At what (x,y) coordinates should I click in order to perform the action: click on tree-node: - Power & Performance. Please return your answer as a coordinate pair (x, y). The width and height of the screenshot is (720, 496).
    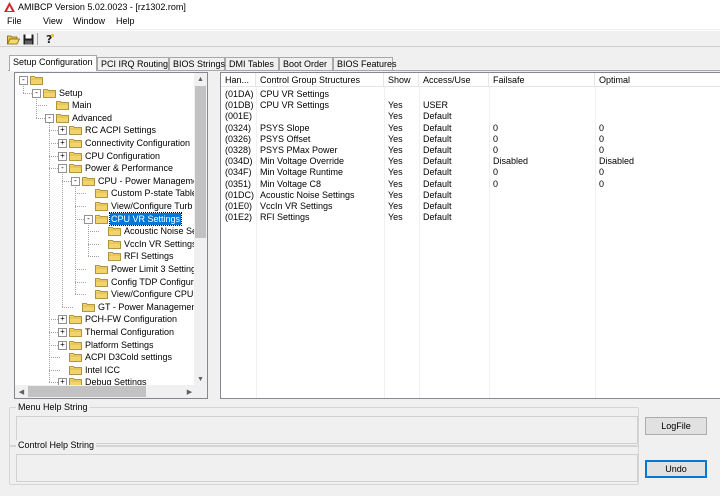
    Looking at the image, I should click on (105, 168).